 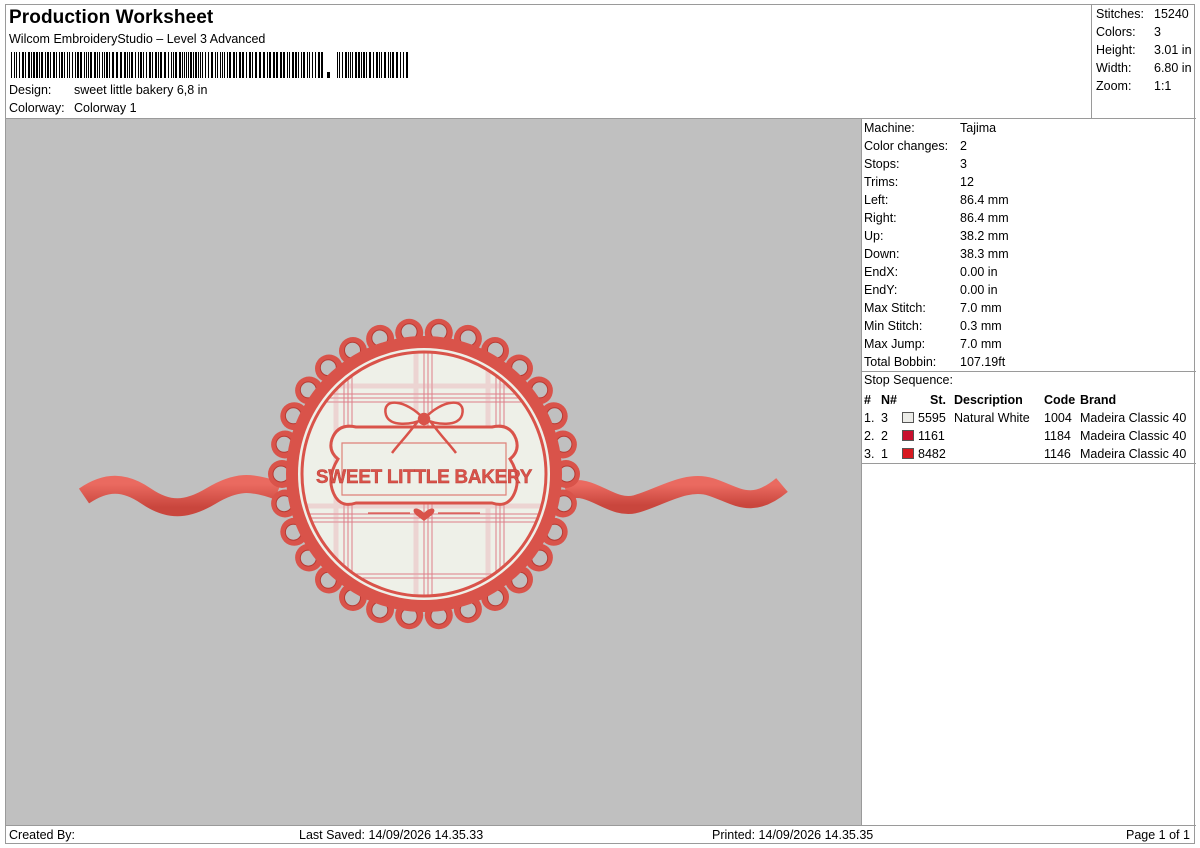 I want to click on colorway-row: Colorway: Colorway 1, so click(x=73, y=108).